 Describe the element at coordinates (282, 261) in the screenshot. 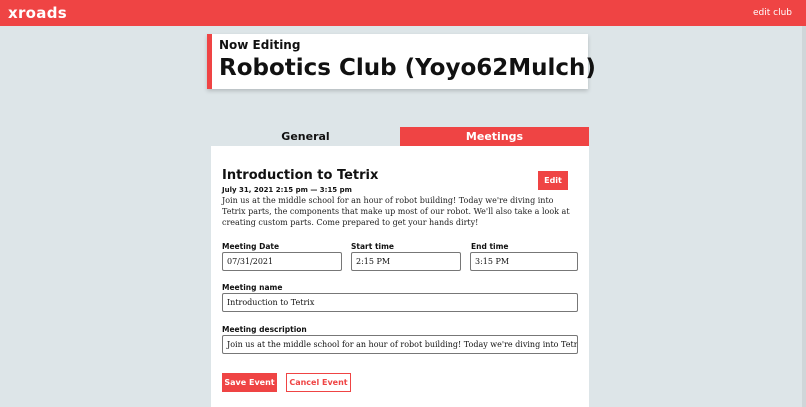

I see `meeting-date-field: 07/31/2021` at that location.